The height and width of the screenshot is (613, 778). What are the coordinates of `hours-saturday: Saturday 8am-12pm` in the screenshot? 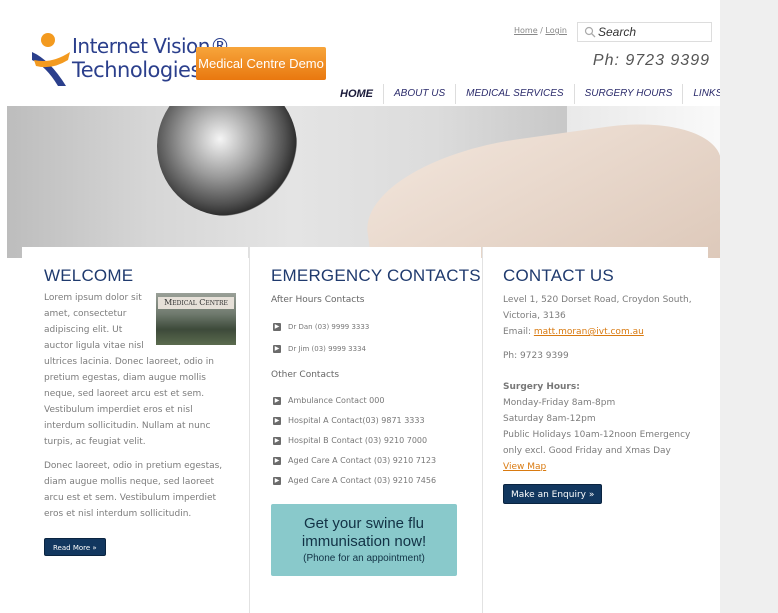 It's located at (549, 419).